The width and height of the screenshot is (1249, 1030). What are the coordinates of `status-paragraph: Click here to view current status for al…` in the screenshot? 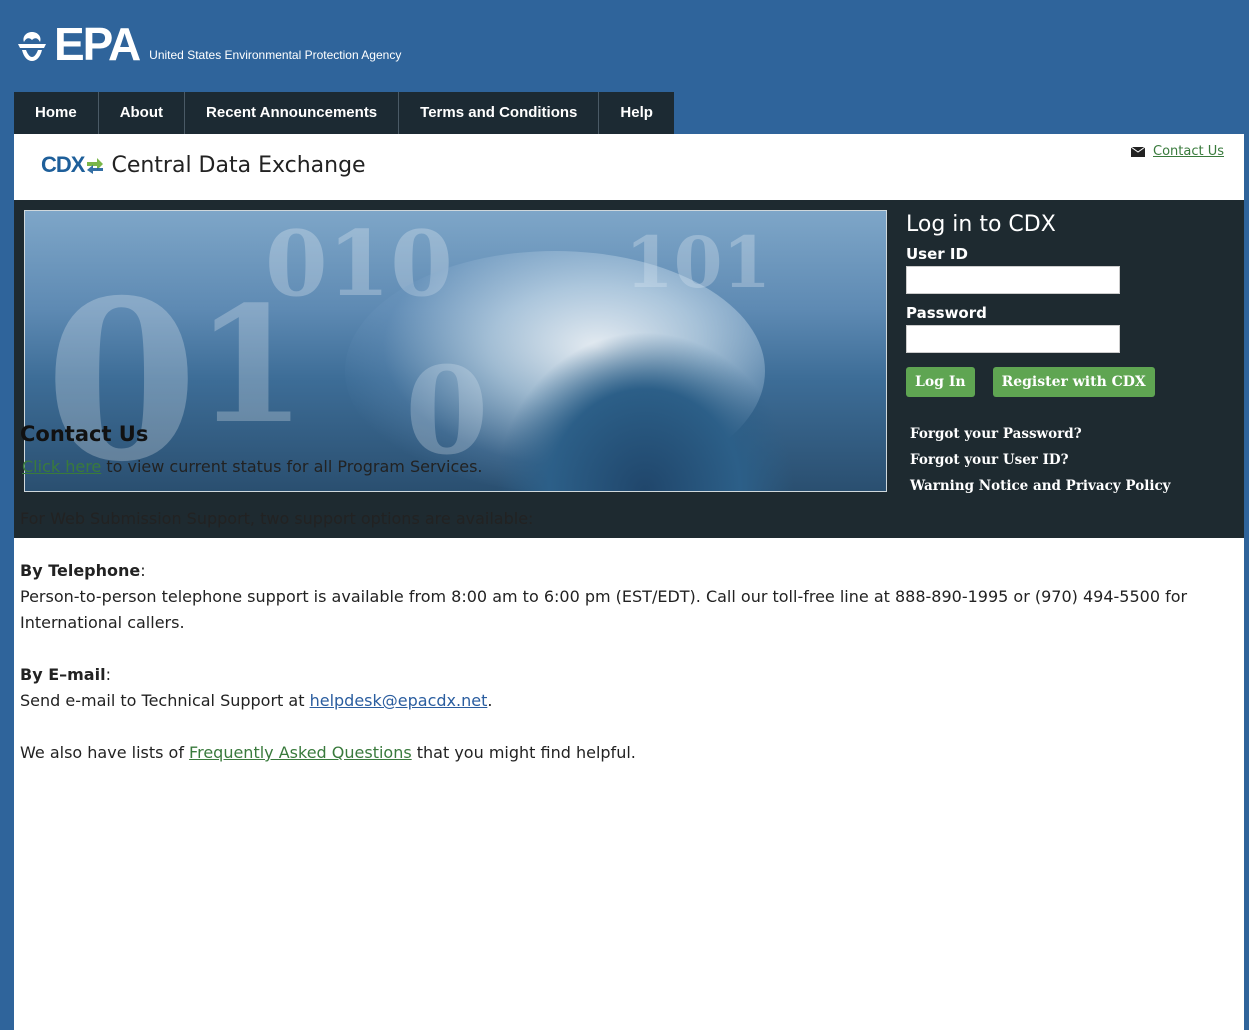 It's located at (616, 467).